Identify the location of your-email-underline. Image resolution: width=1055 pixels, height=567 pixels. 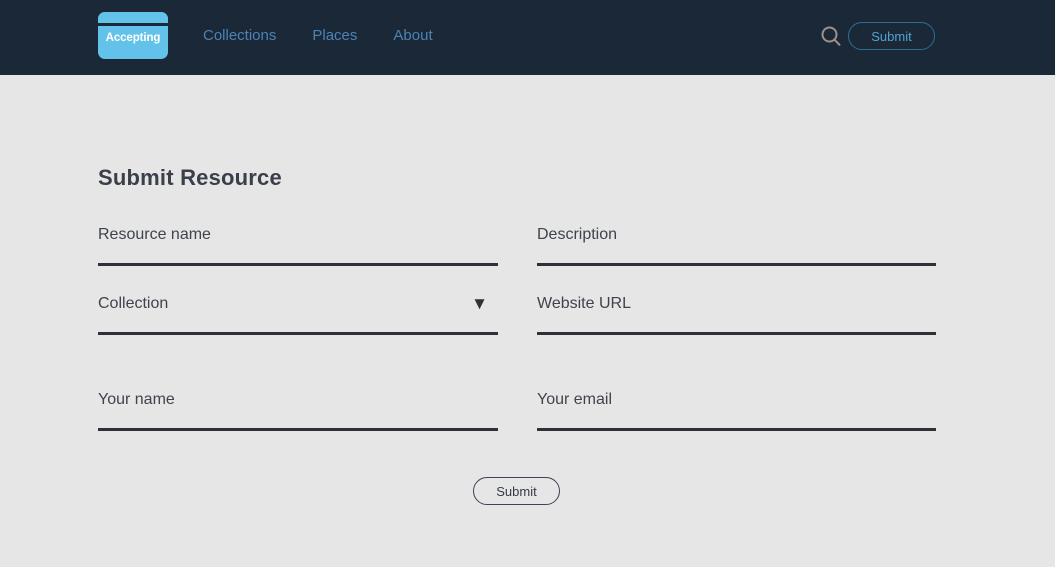
(736, 429).